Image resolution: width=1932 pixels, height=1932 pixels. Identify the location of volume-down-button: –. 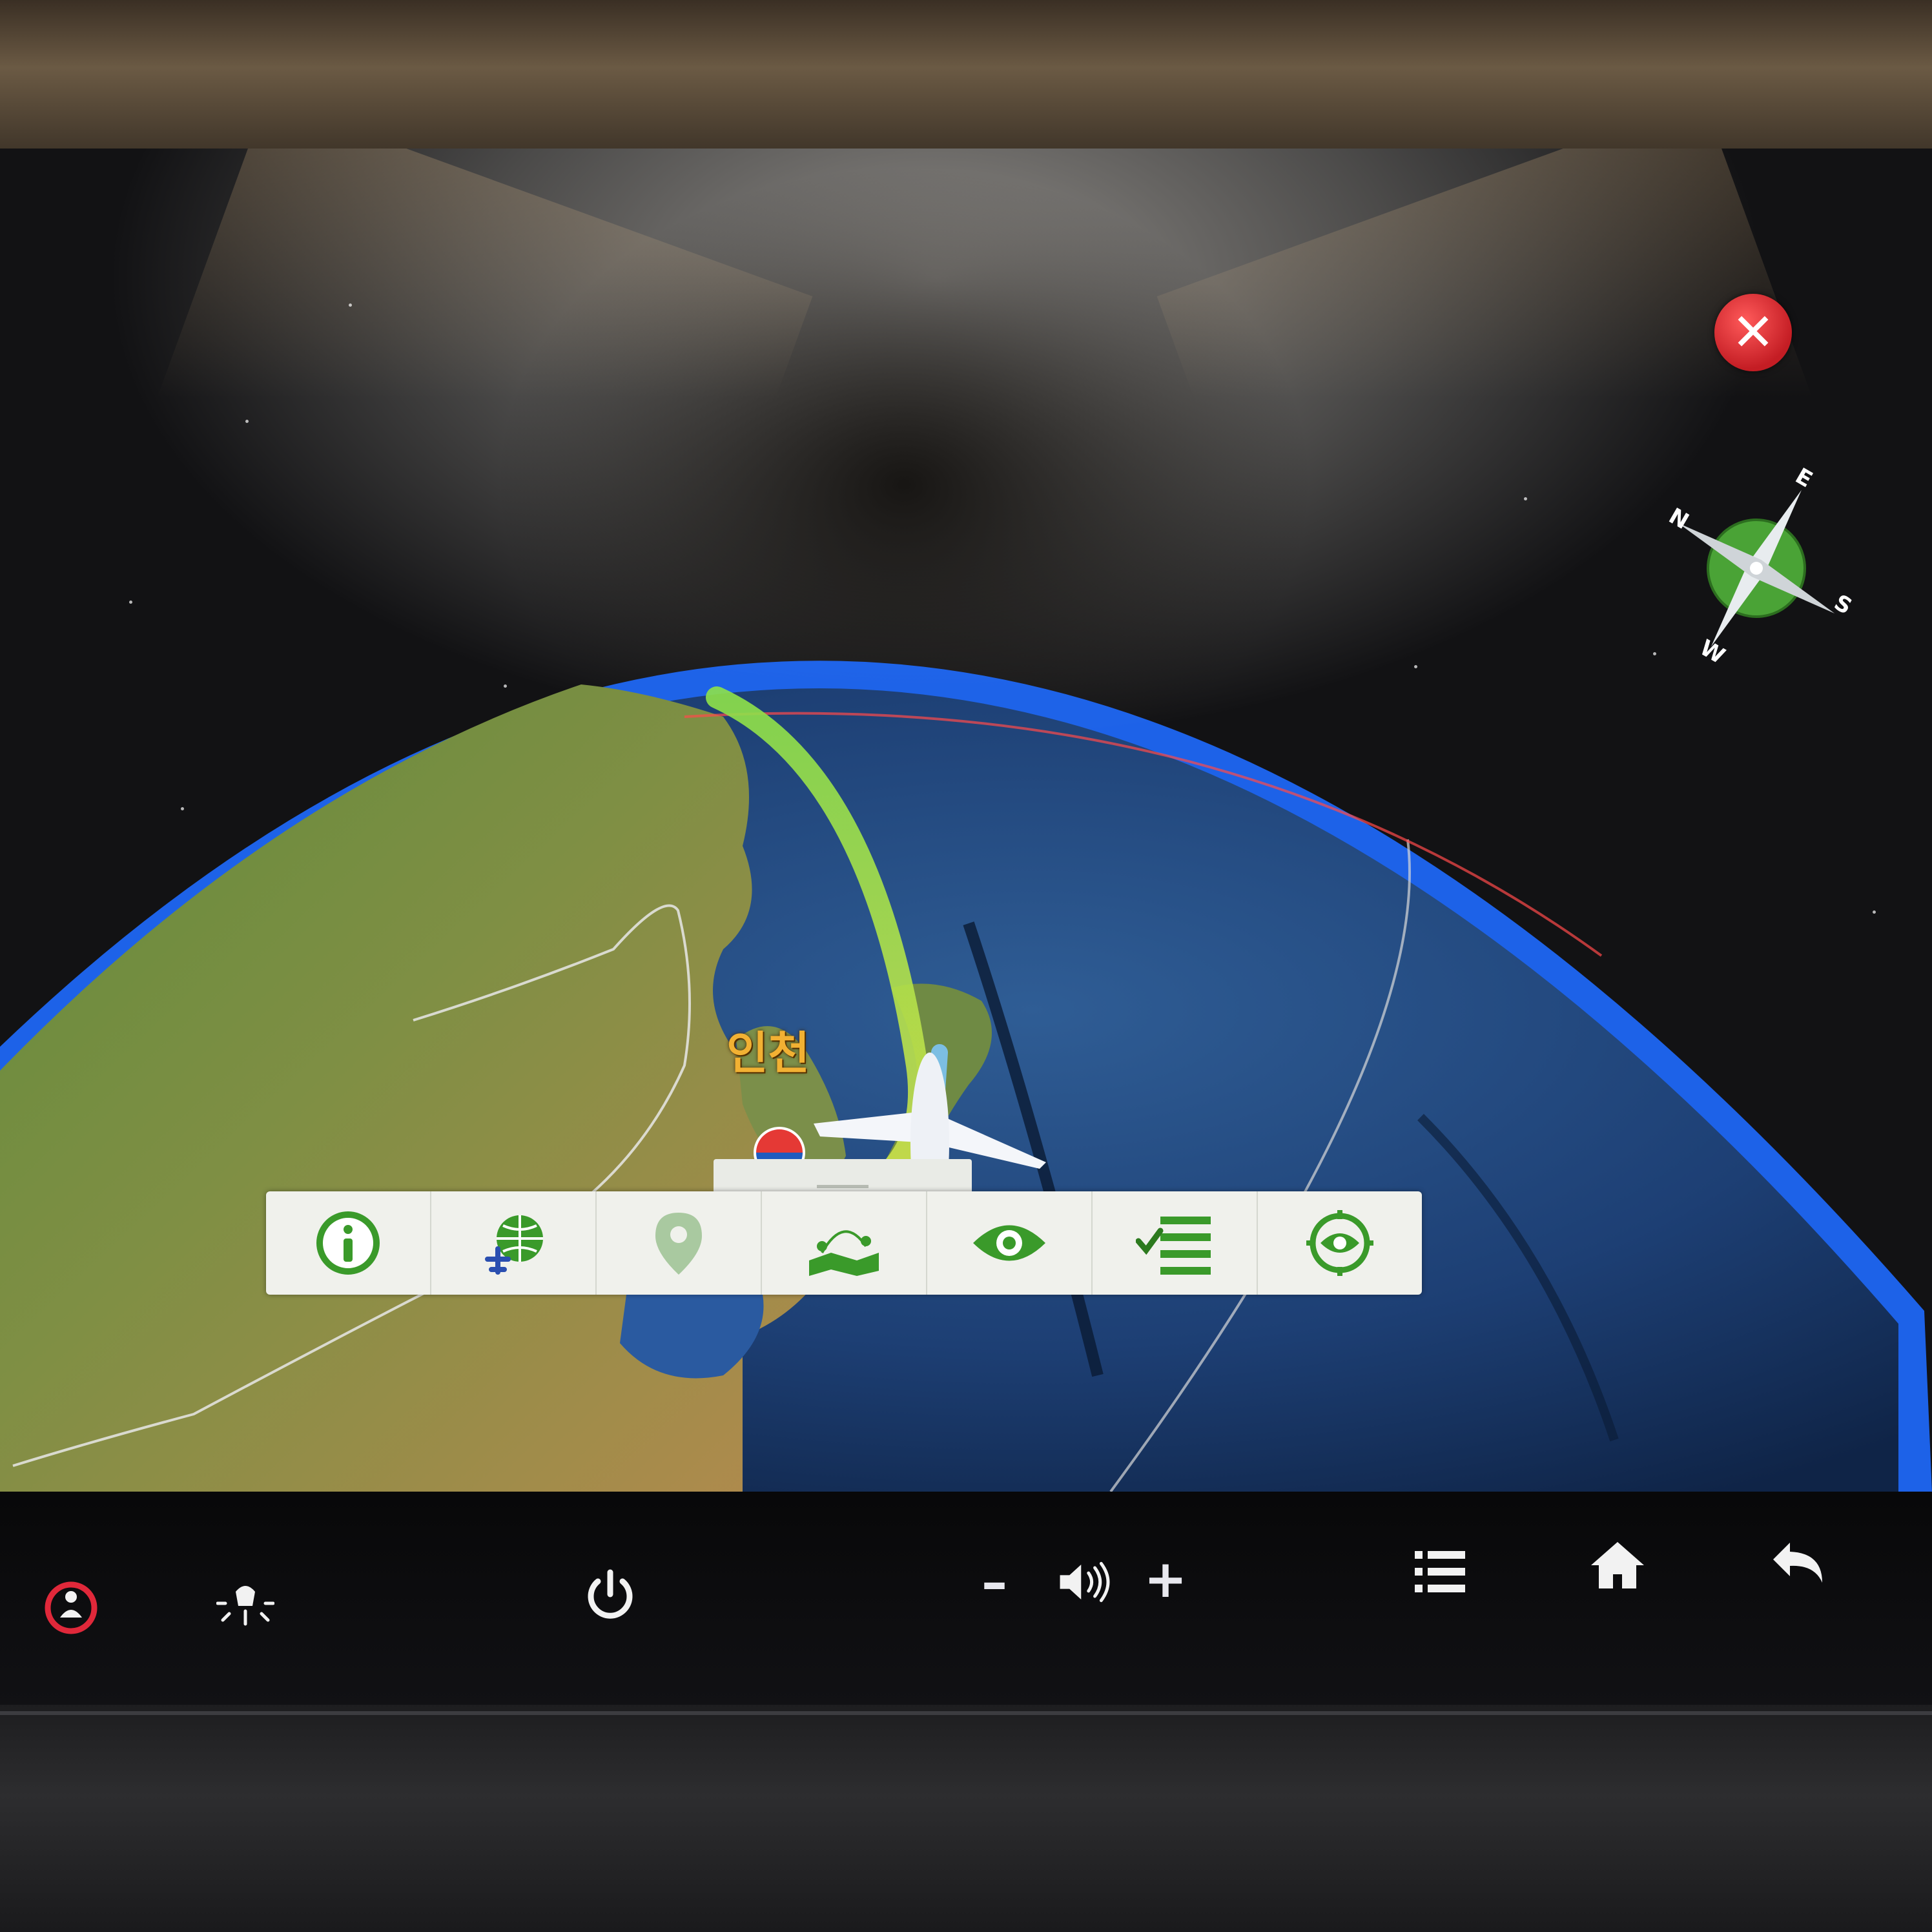
(994, 1583).